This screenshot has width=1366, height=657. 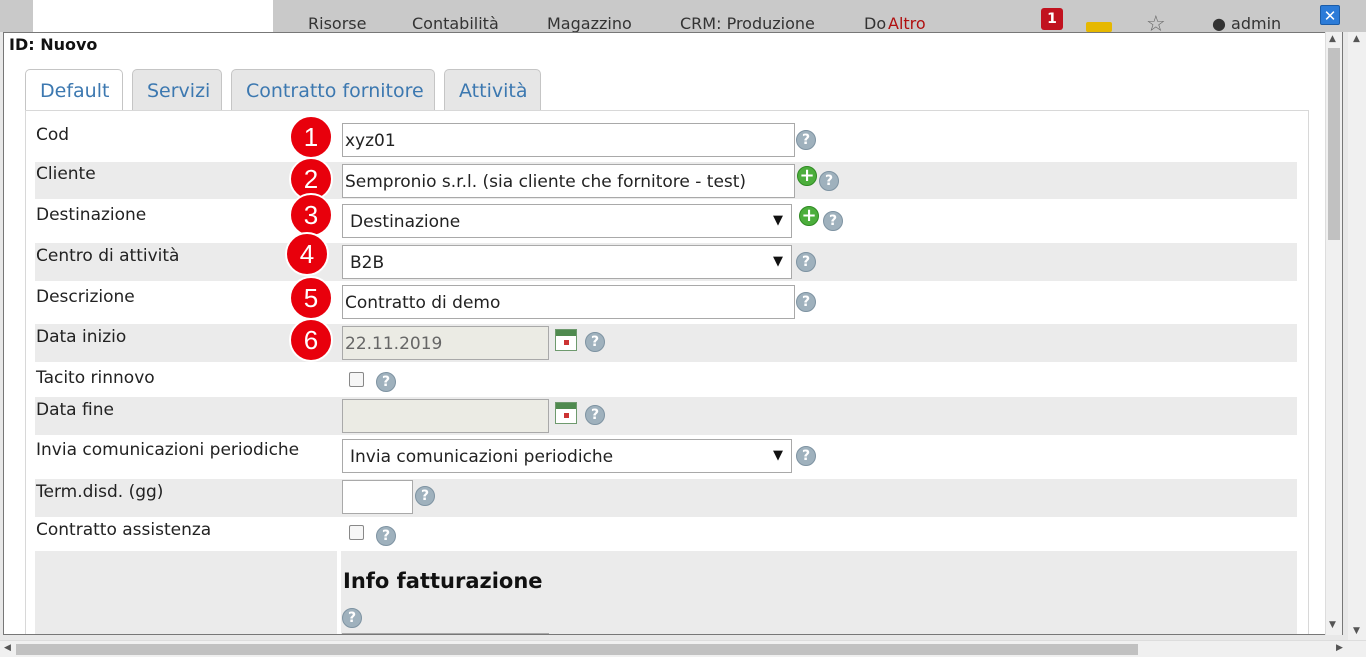 I want to click on data-inizio-input: 22.11.2019, so click(x=445, y=343).